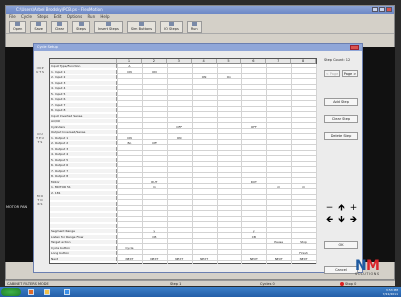 Image resolution: width=401 pixels, height=297 pixels. I want to click on plus-icon: +, so click(353, 208).